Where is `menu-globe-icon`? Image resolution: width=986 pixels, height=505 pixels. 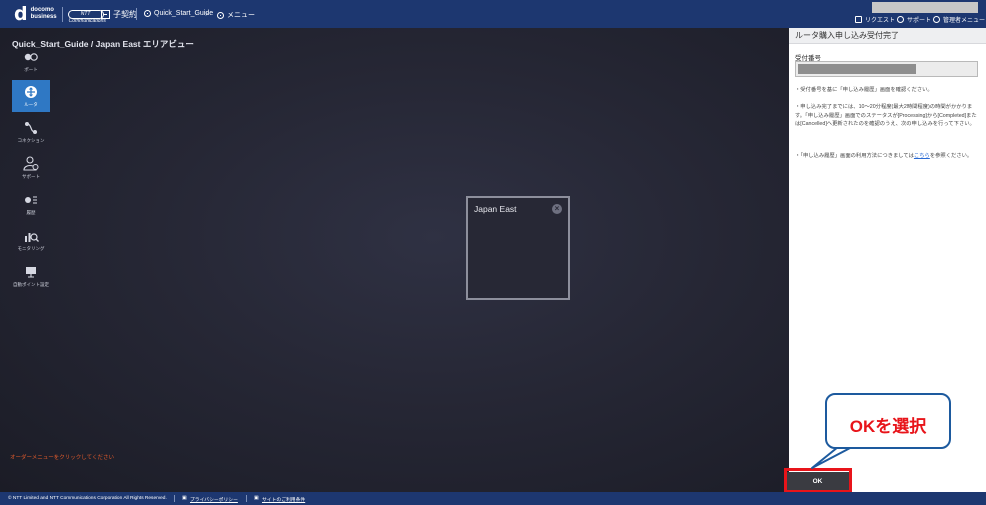
menu-globe-icon is located at coordinates (220, 15).